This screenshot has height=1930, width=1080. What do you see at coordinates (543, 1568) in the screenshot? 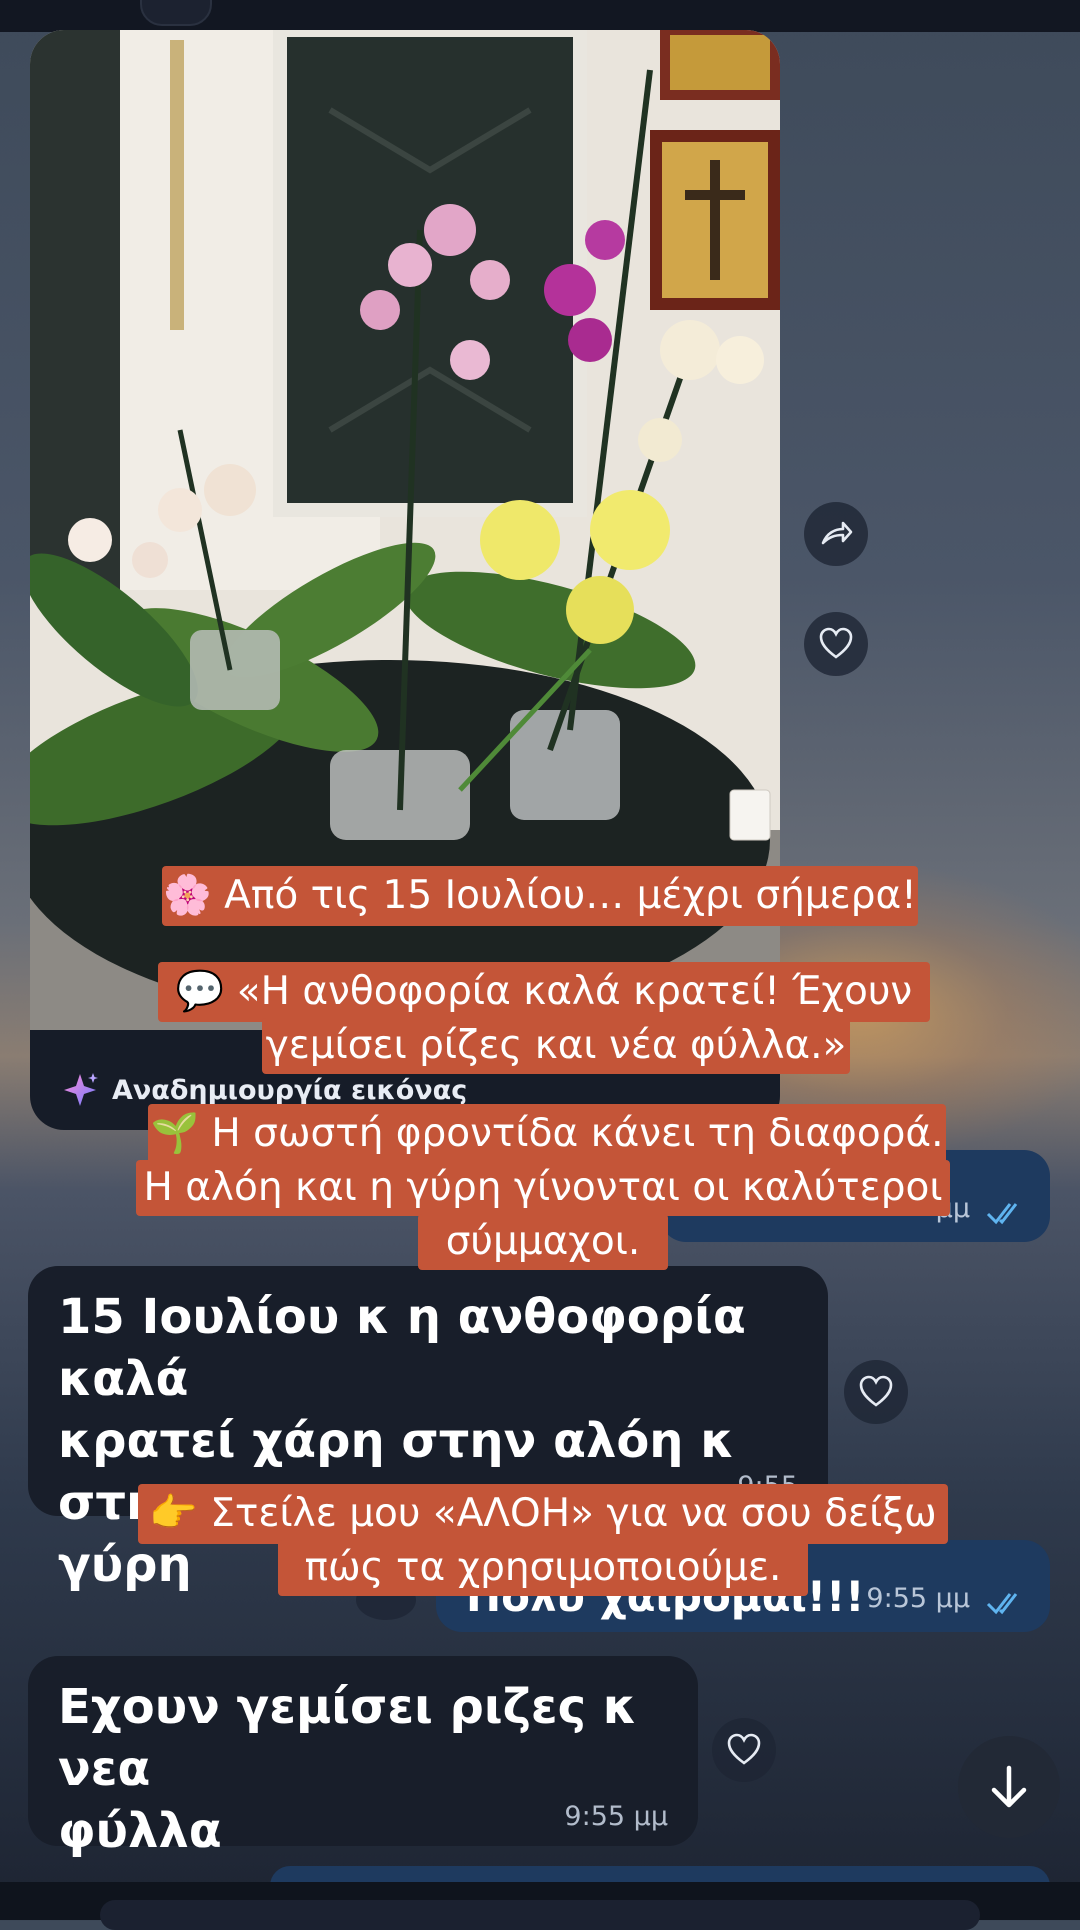
I see `caption-4-line-2: πώς τα χρησιμοποιούμε.` at bounding box center [543, 1568].